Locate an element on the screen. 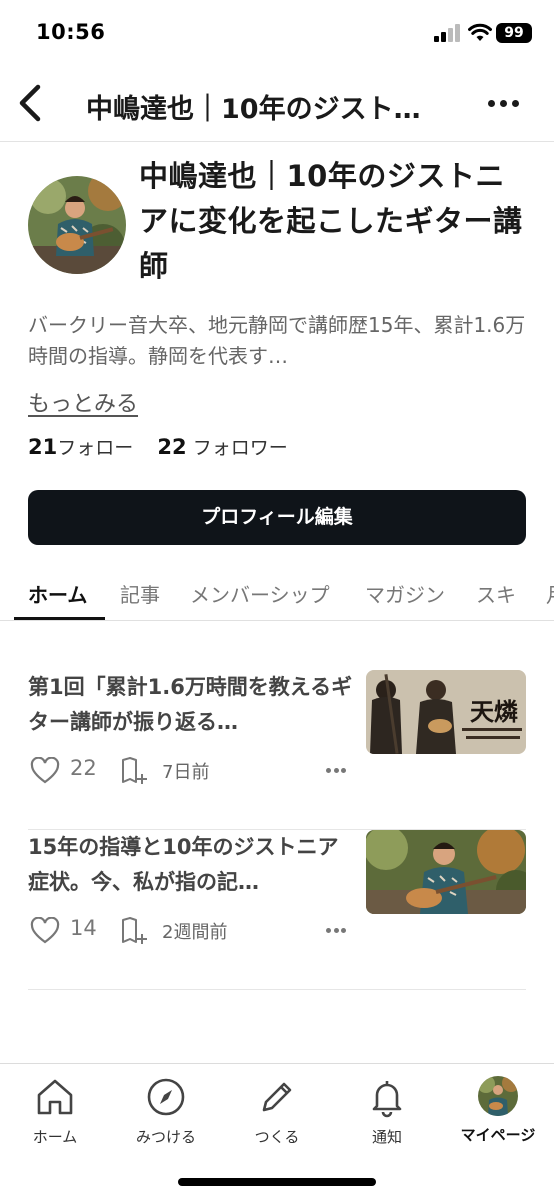 The width and height of the screenshot is (554, 1199). followers-stat: 22 フォロワー is located at coordinates (222, 447).